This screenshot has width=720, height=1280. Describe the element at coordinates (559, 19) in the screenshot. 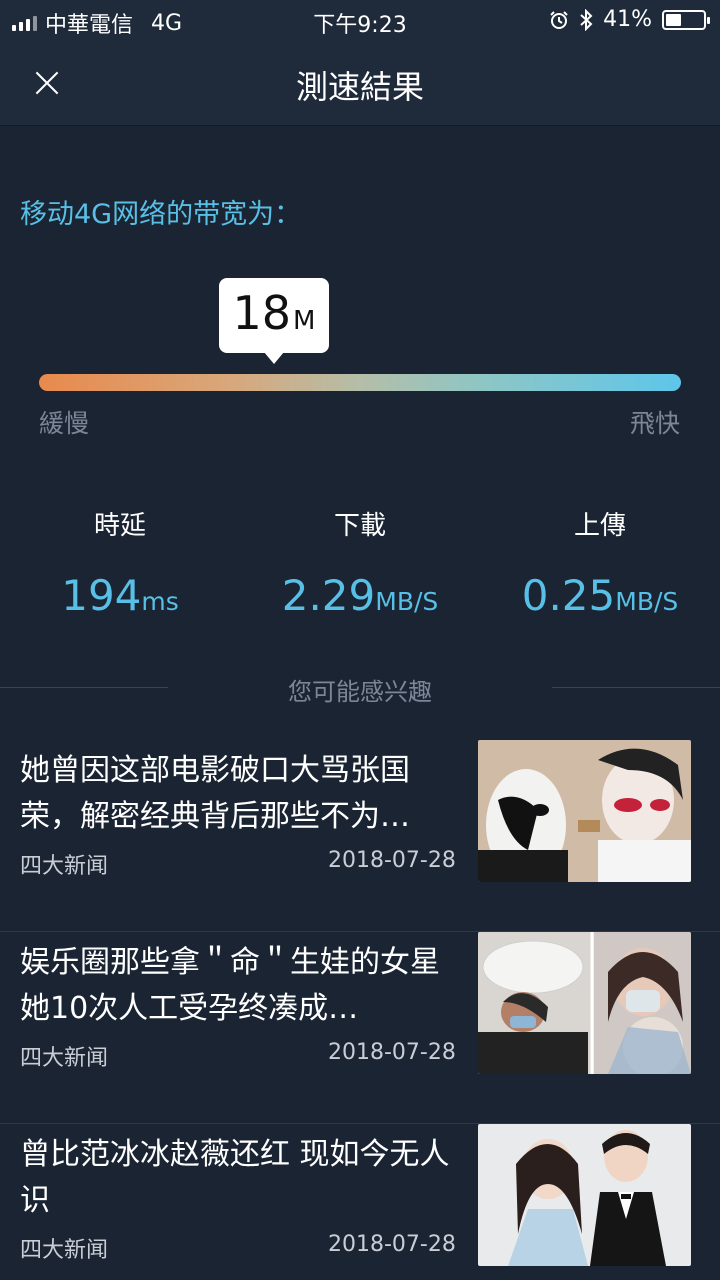

I see `alarm-icon` at that location.